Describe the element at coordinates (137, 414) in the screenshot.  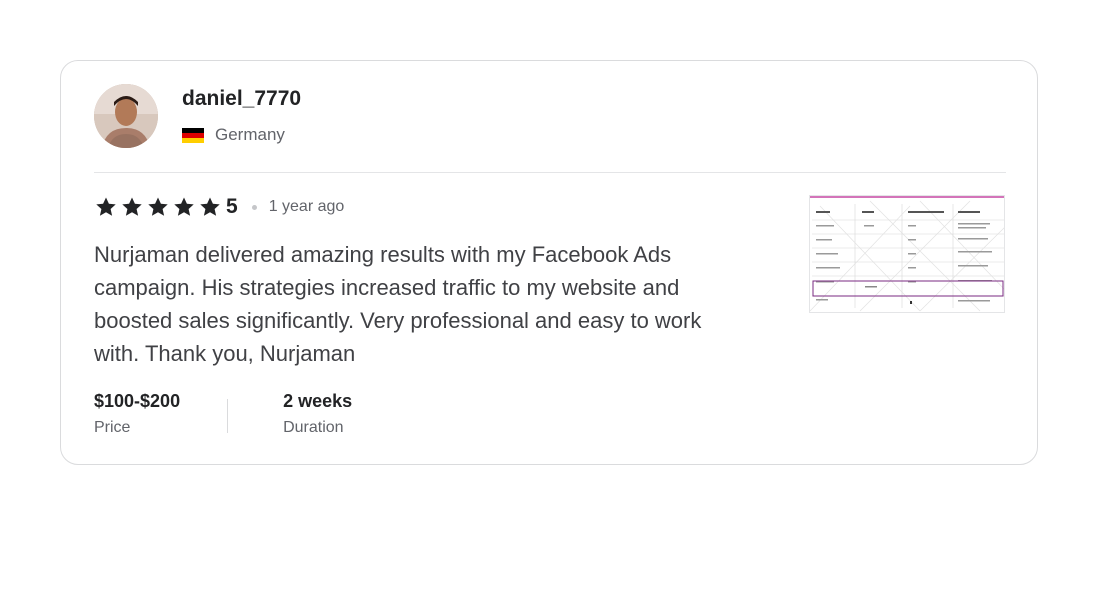
I see `price-block: $100-$200 Price` at that location.